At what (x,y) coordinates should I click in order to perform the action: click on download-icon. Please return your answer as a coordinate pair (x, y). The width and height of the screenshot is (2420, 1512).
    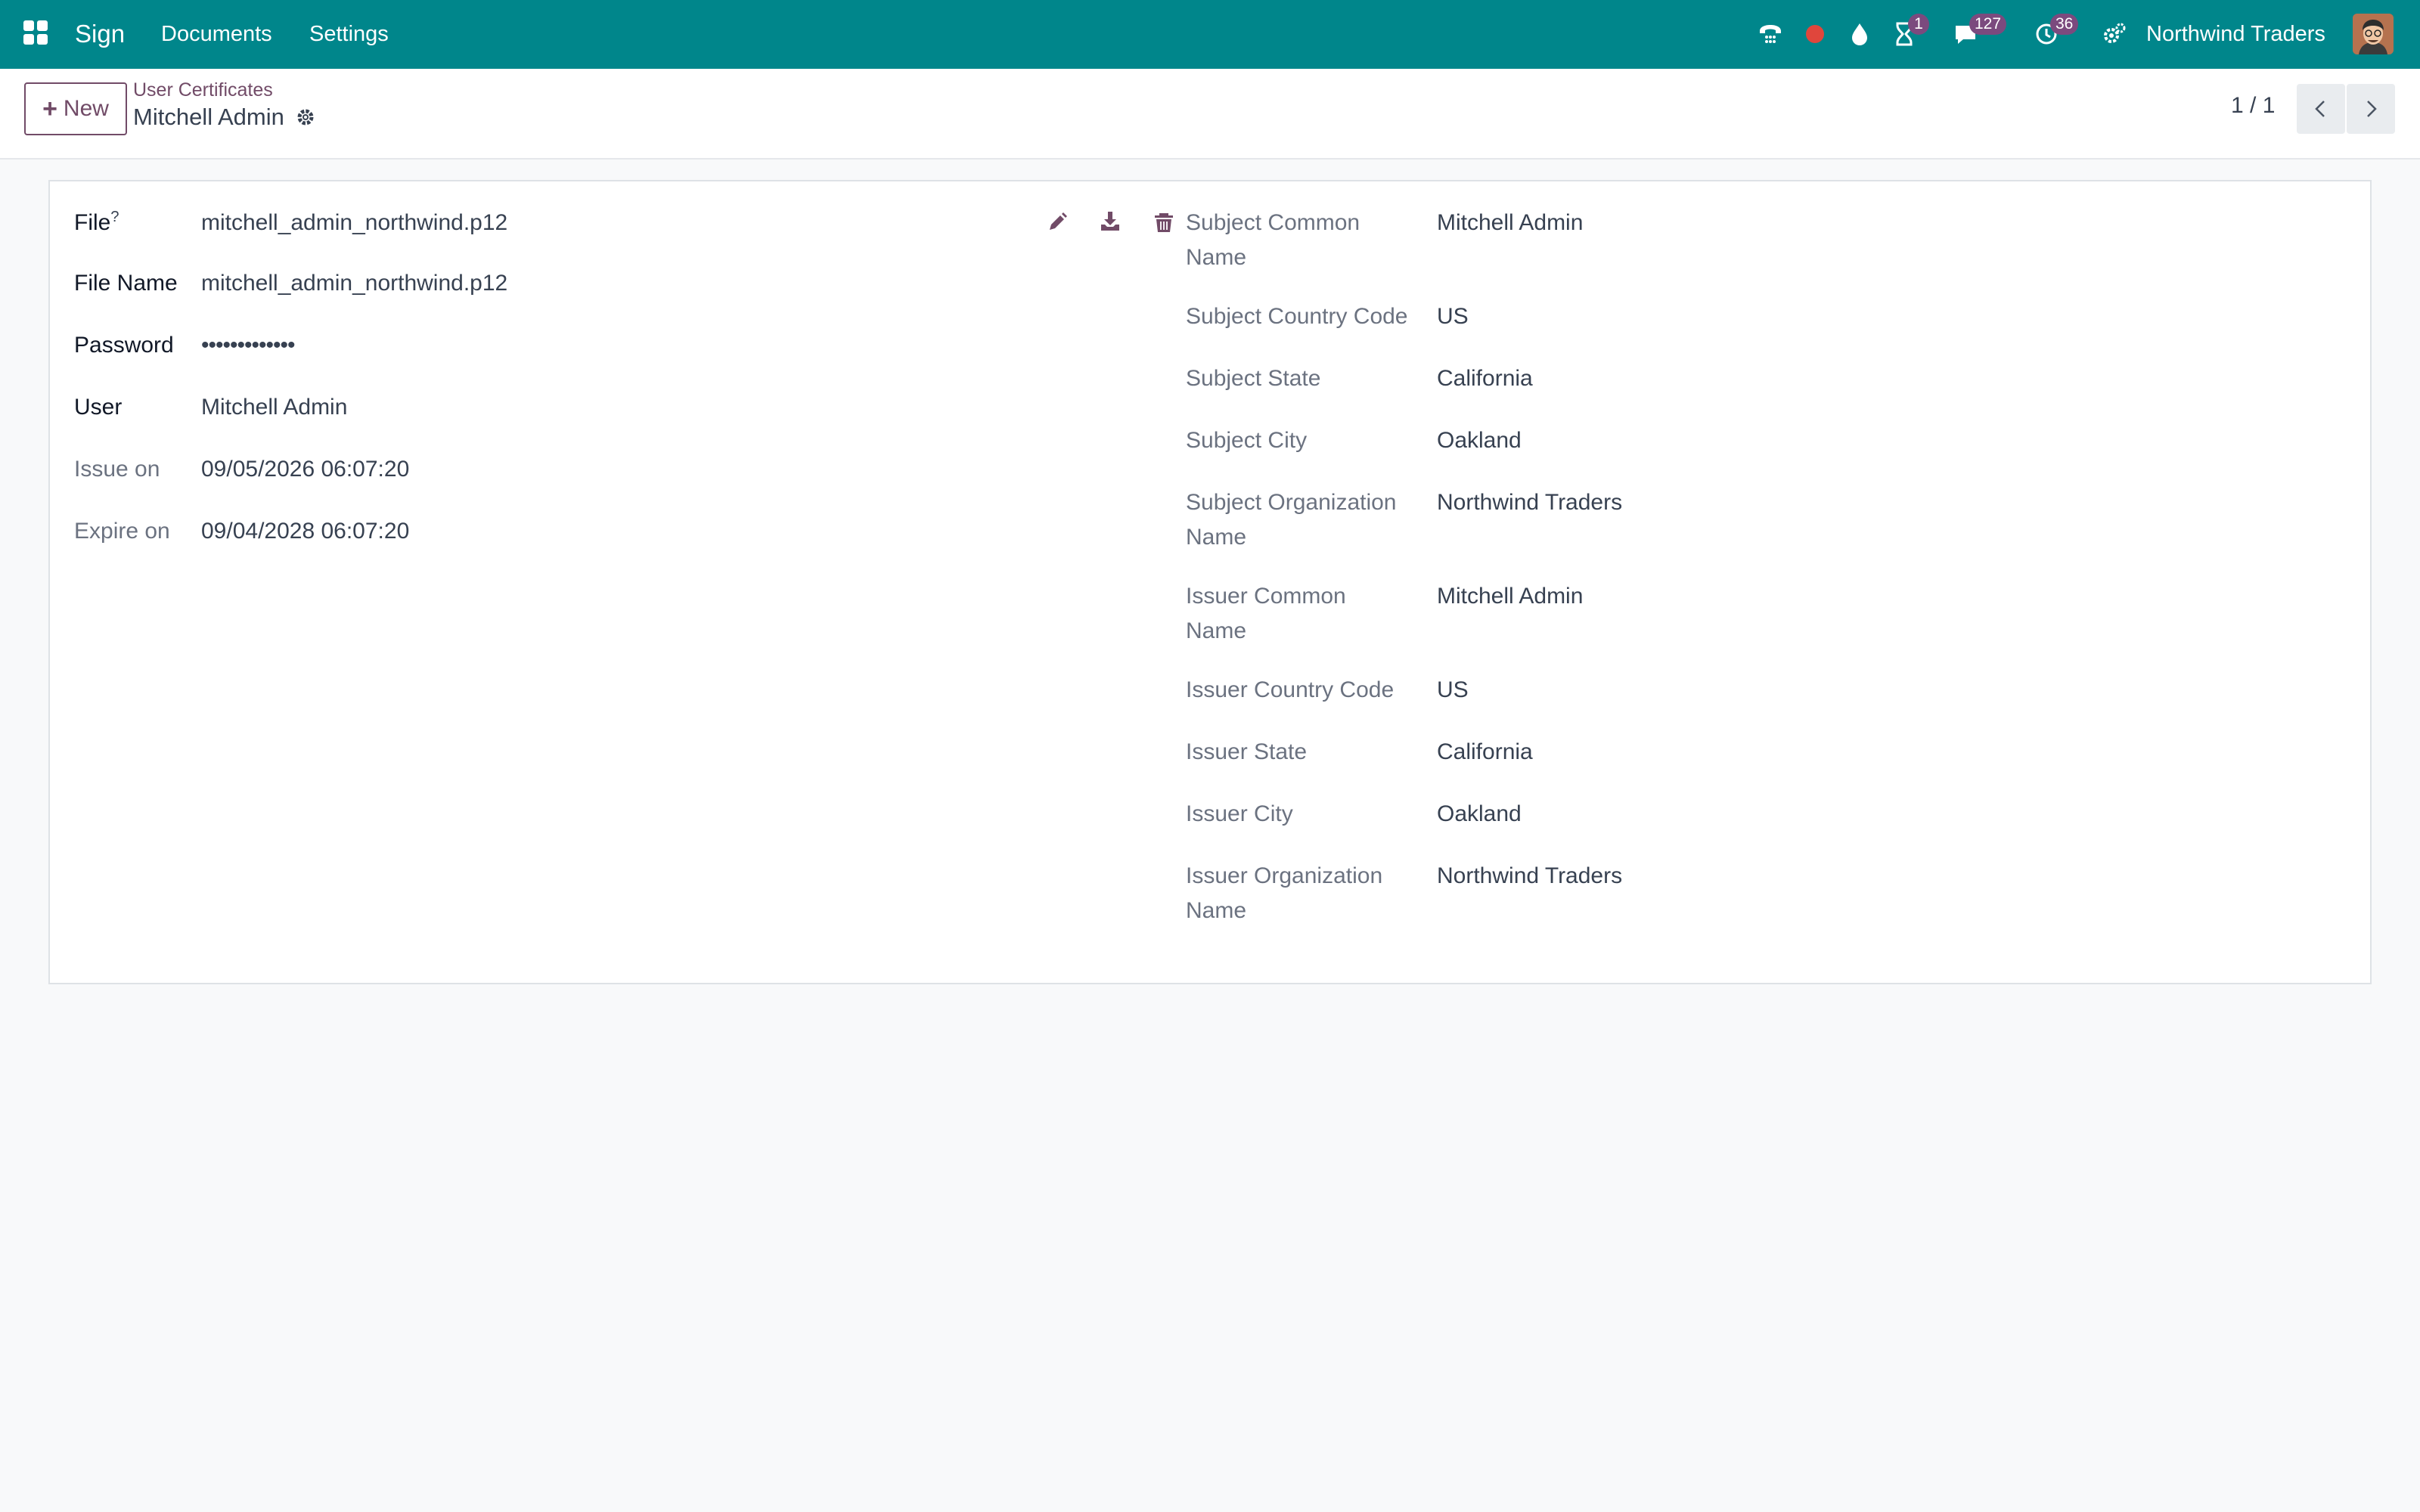
    Looking at the image, I should click on (1110, 221).